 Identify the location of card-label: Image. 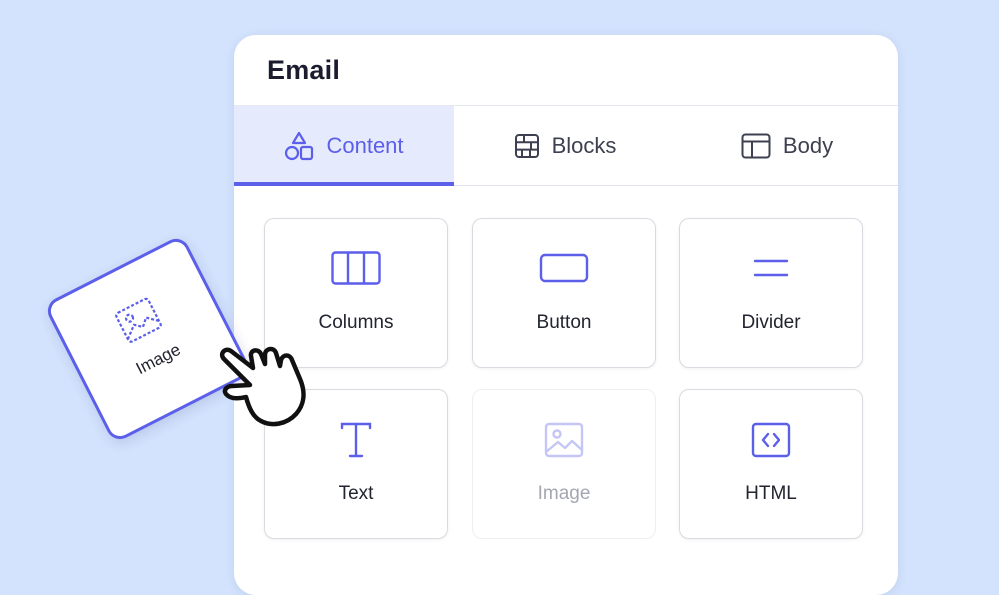
(564, 493).